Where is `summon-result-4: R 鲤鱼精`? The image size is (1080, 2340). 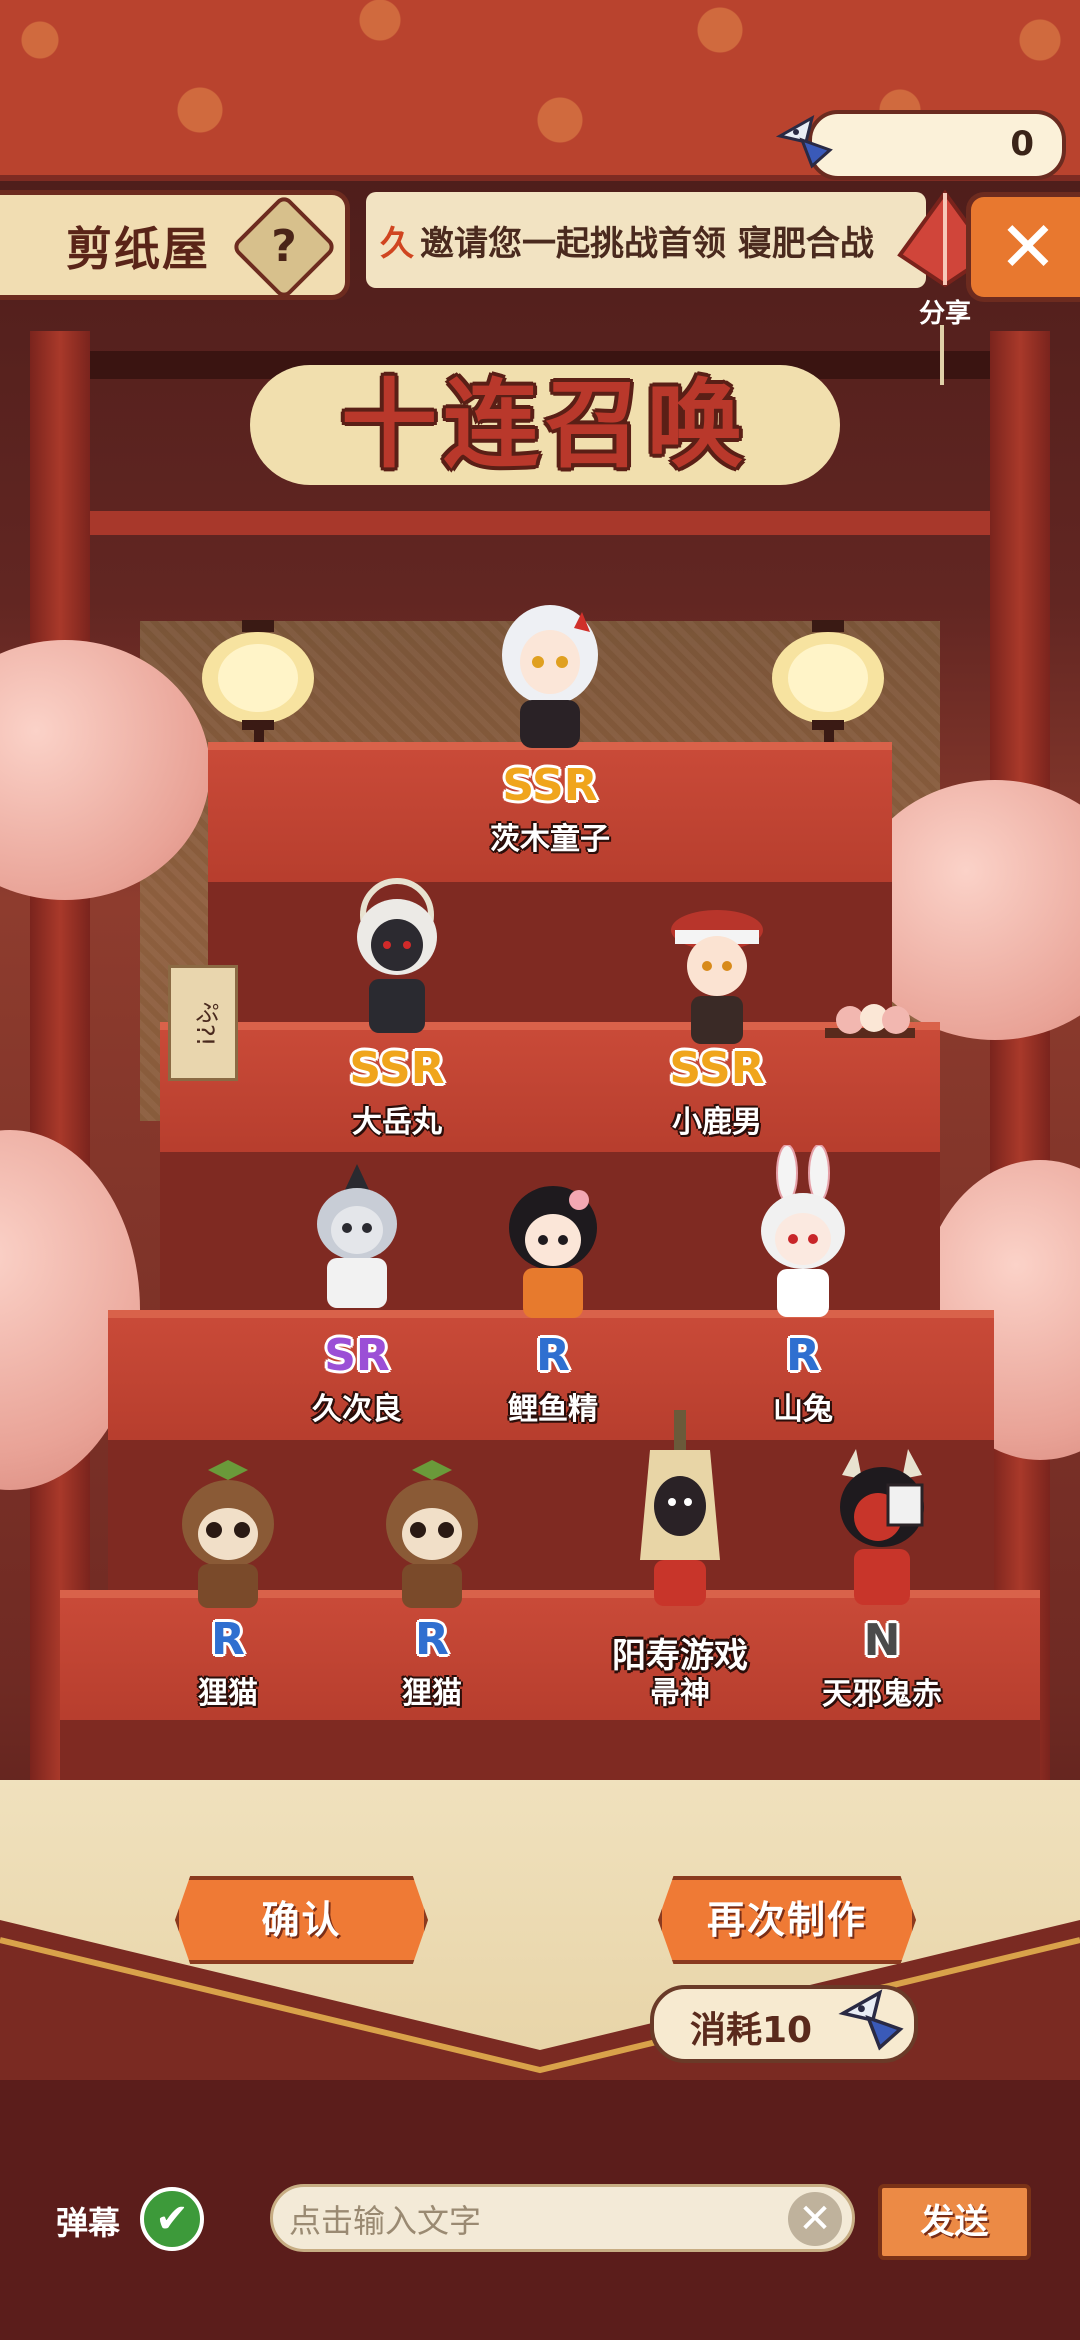
summon-result-4: R 鲤鱼精 is located at coordinates (553, 1303).